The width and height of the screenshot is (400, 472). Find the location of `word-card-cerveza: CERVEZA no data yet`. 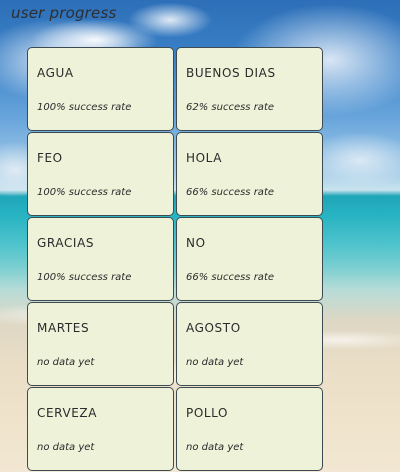

word-card-cerveza: CERVEZA no data yet is located at coordinates (100, 429).